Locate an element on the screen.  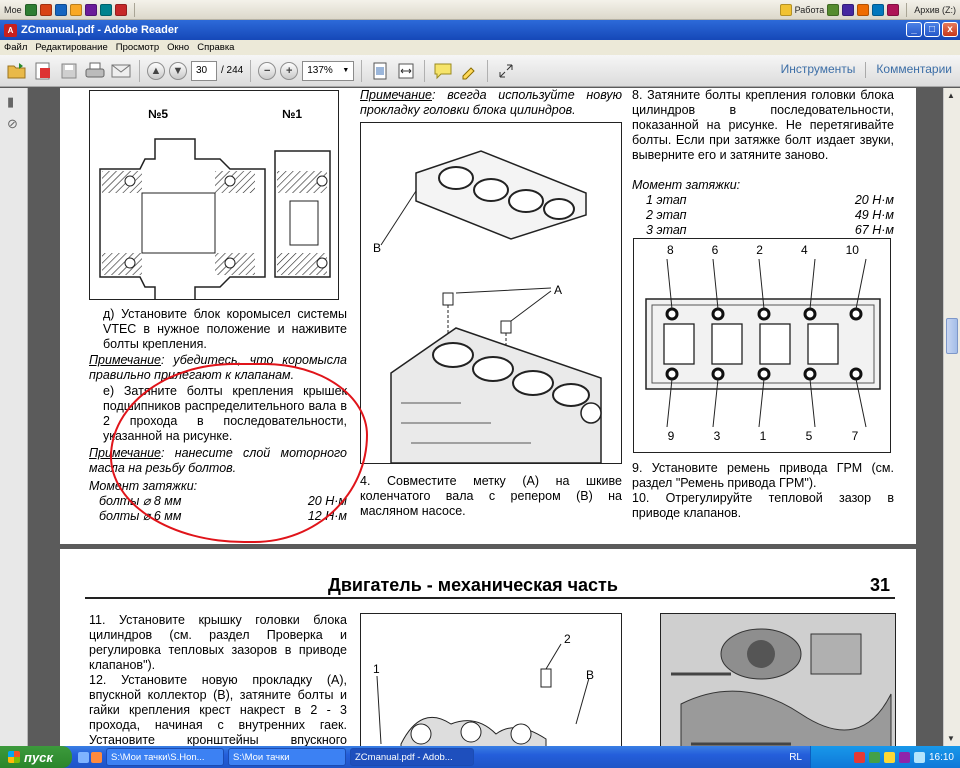
folder-icon is located at coordinates (785, 9).